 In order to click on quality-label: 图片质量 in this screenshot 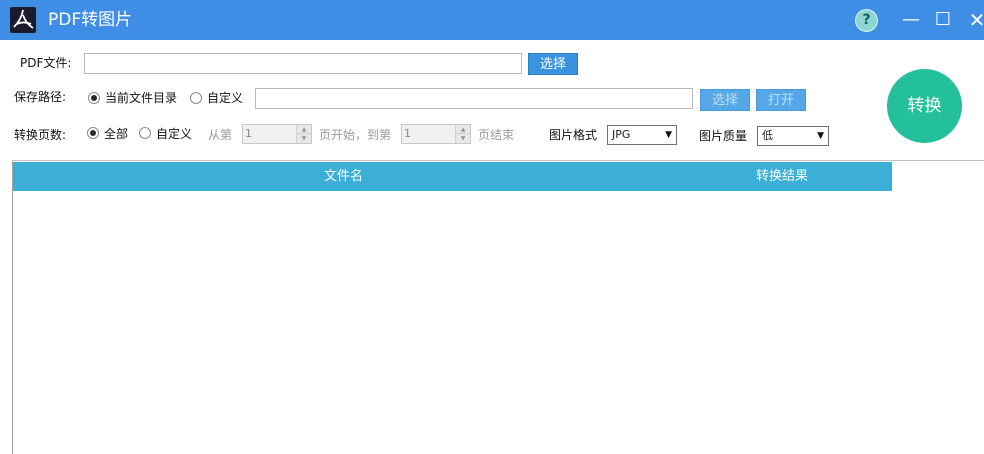, I will do `click(723, 136)`.